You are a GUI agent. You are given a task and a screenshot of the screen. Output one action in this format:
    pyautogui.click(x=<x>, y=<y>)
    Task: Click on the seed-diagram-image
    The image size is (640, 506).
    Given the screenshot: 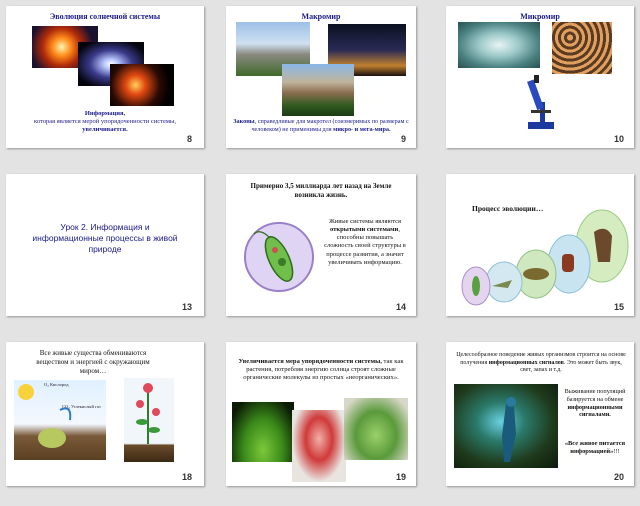 What is the action you would take?
    pyautogui.click(x=60, y=420)
    